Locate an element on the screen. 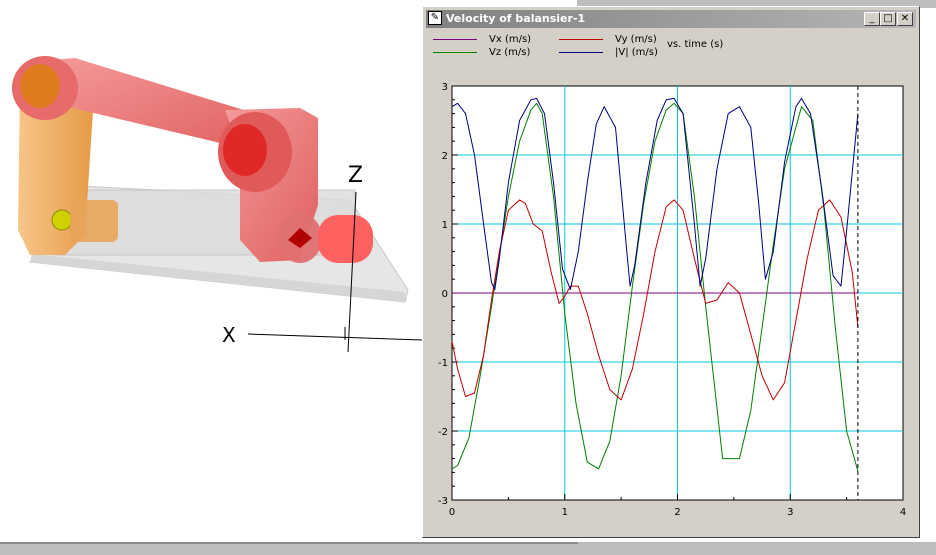 The height and width of the screenshot is (555, 936). y-tick-label: 2 is located at coordinates (445, 156).